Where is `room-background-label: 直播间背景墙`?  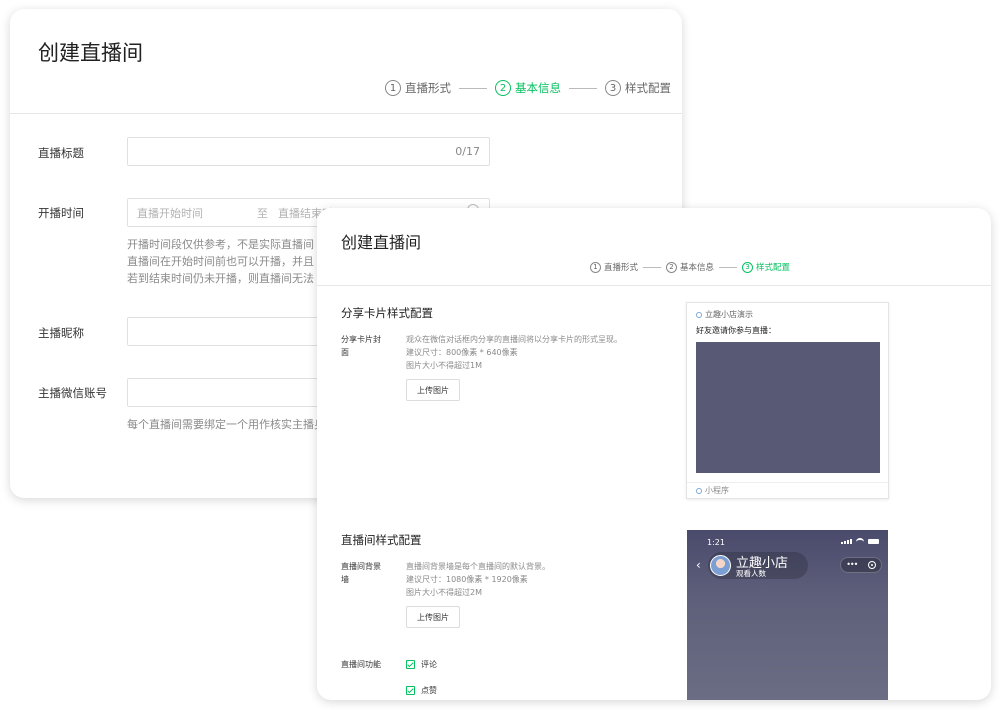 room-background-label: 直播间背景墙 is located at coordinates (361, 573).